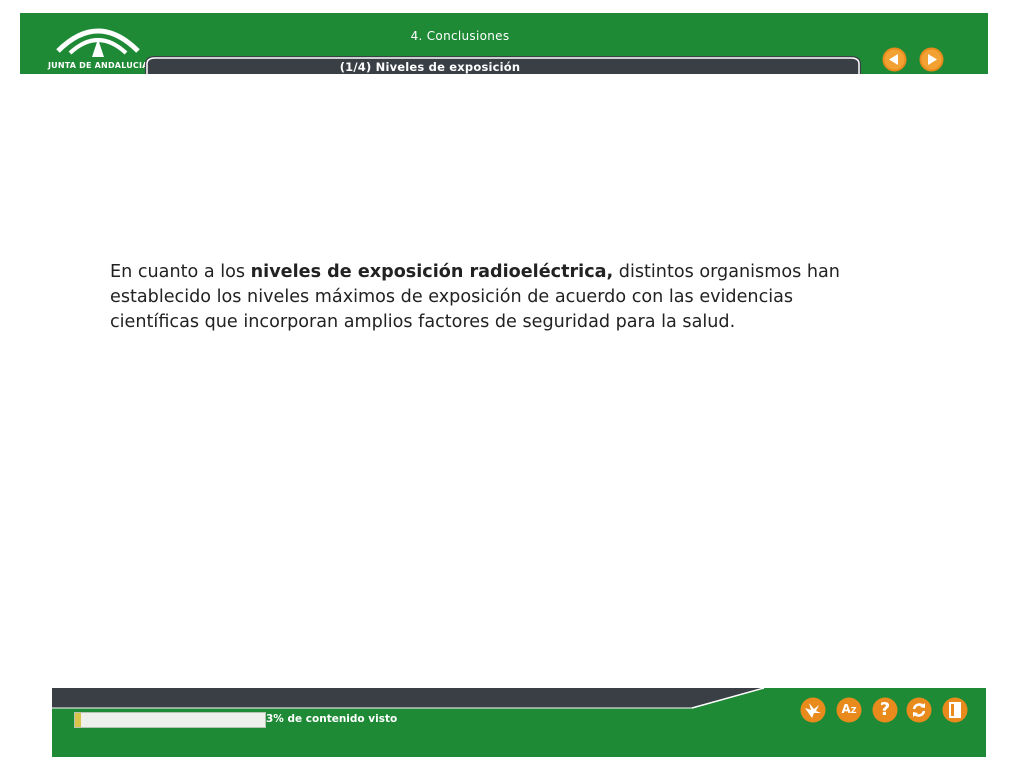  What do you see at coordinates (170, 720) in the screenshot?
I see `progress-bar` at bounding box center [170, 720].